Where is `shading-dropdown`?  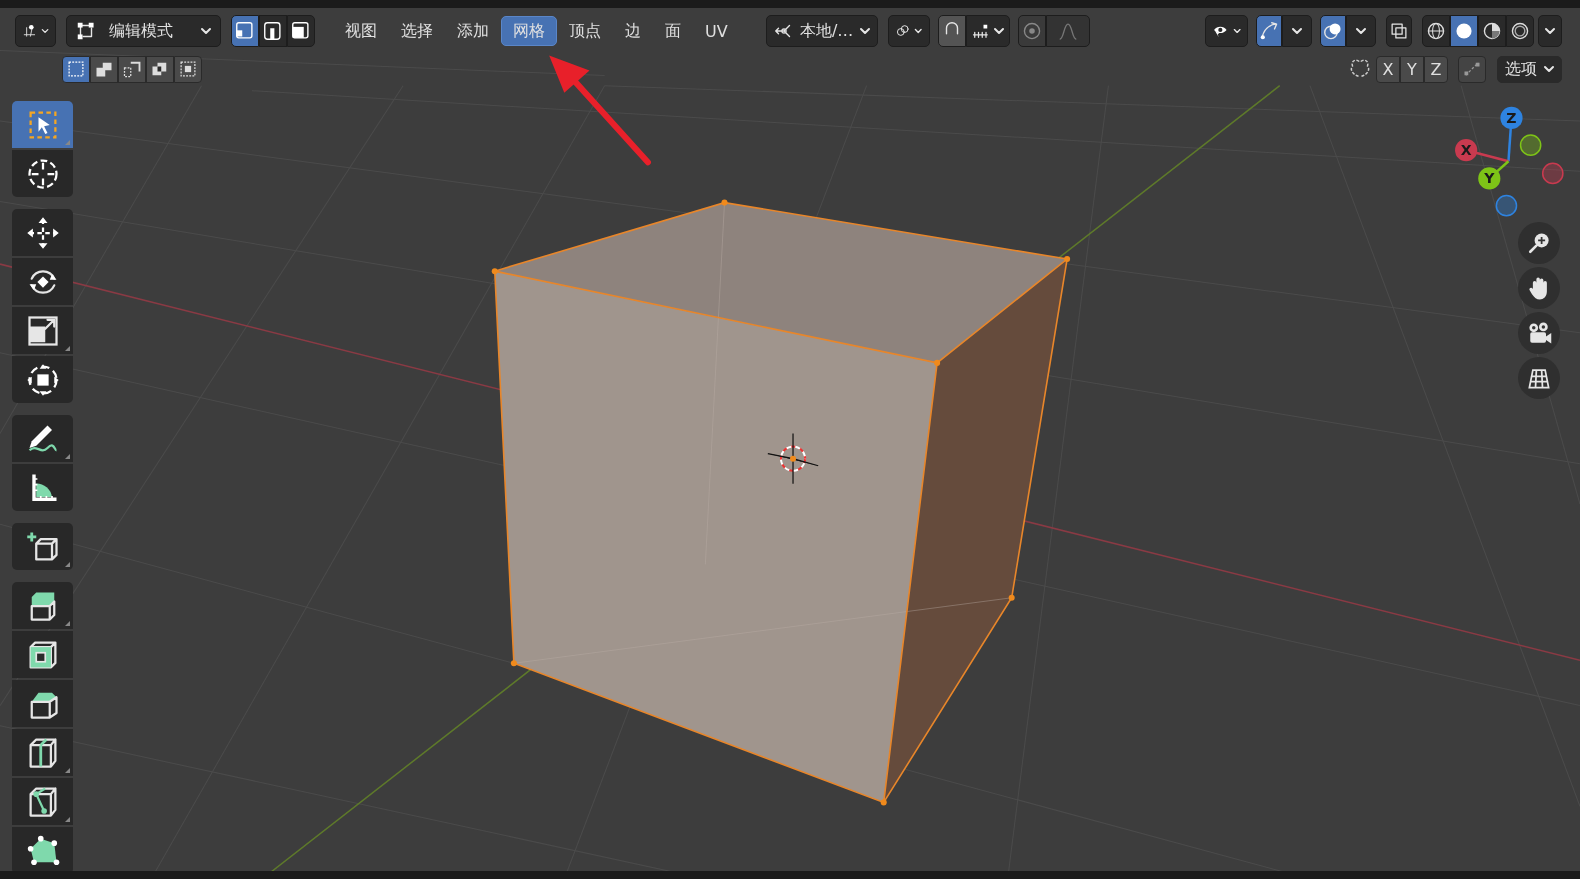 shading-dropdown is located at coordinates (1550, 31).